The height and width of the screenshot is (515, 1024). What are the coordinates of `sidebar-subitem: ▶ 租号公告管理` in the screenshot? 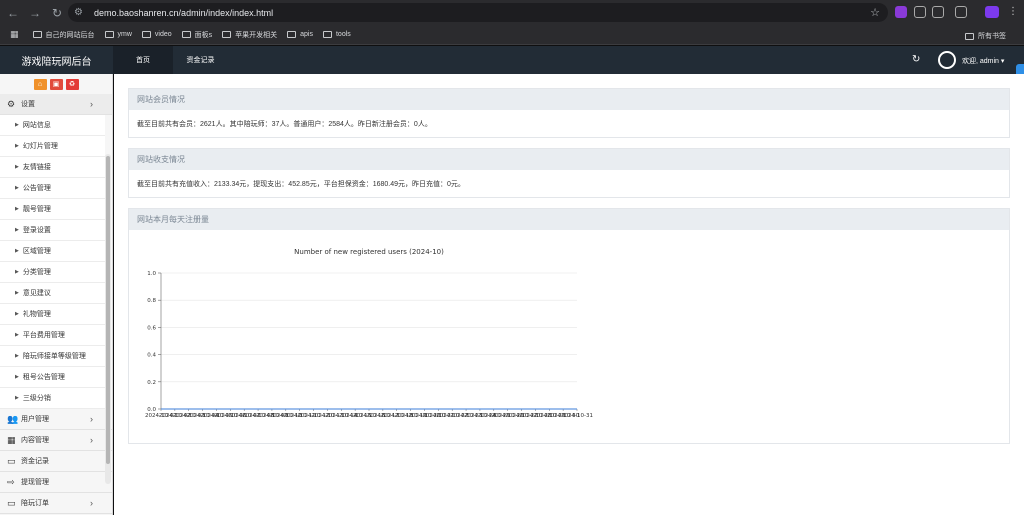 It's located at (52, 377).